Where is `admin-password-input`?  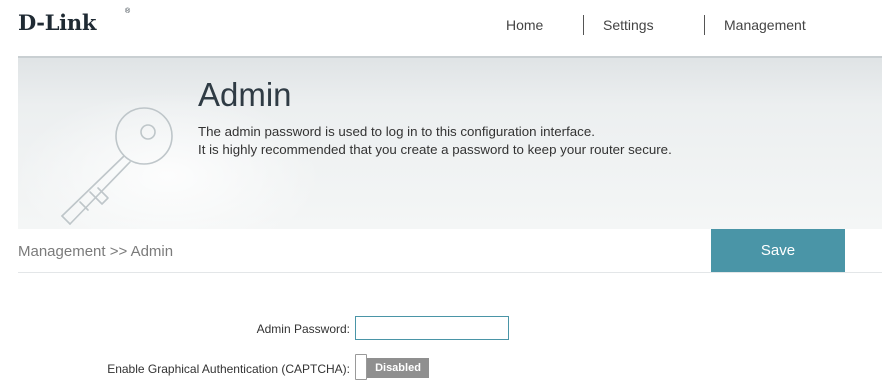
admin-password-input is located at coordinates (432, 328).